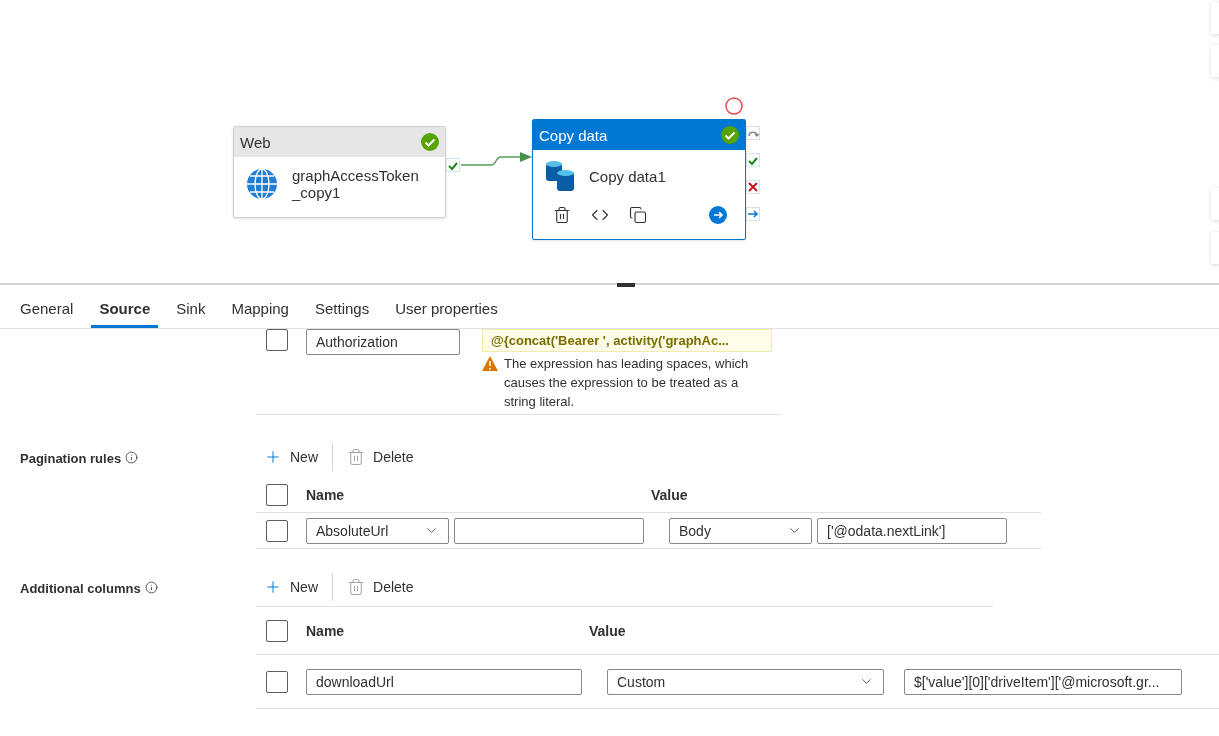  What do you see at coordinates (734, 106) in the screenshot?
I see `circle-icon` at bounding box center [734, 106].